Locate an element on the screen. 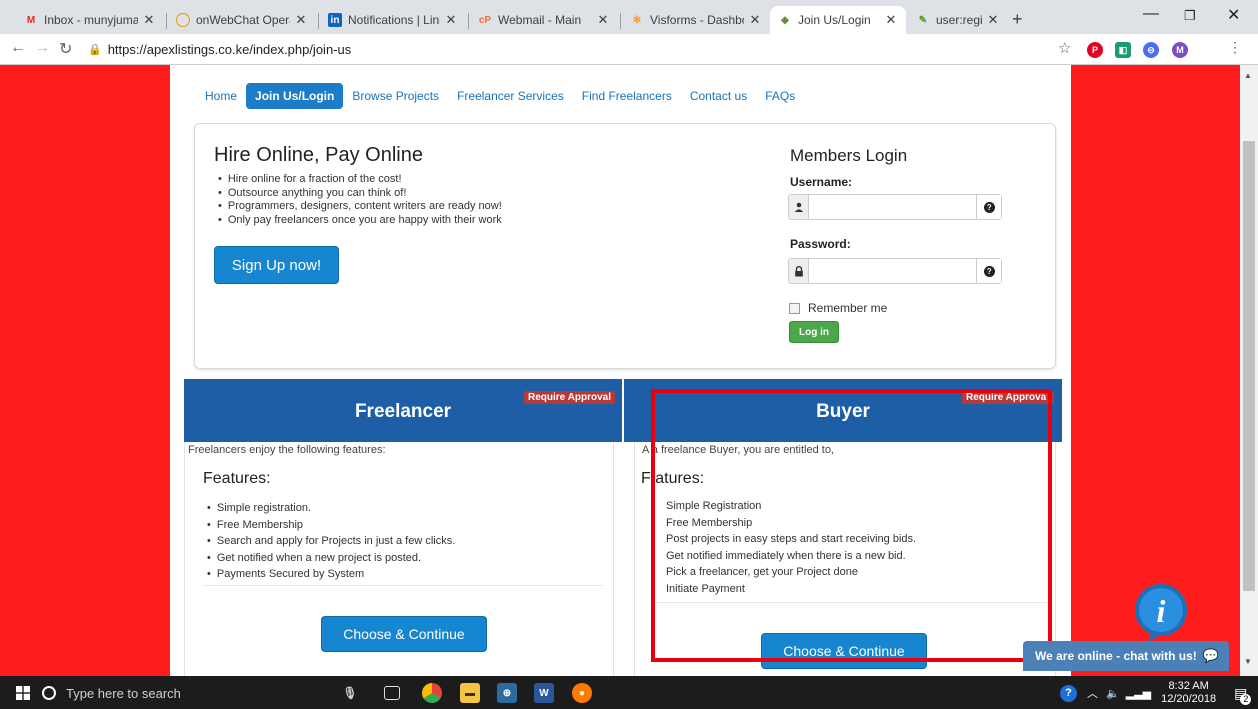  browser-tab-join-us: ◆ Join Us/Login ✕ is located at coordinates (838, 20).